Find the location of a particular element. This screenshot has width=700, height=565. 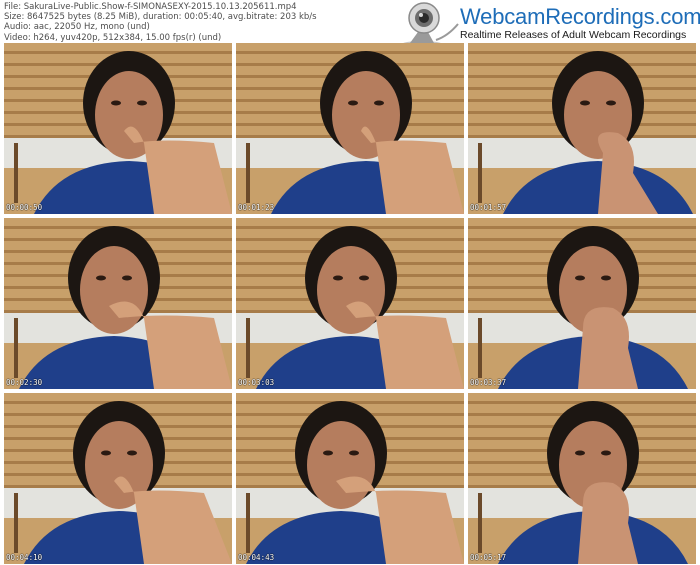

timestamp: 00:04:43 is located at coordinates (256, 557).